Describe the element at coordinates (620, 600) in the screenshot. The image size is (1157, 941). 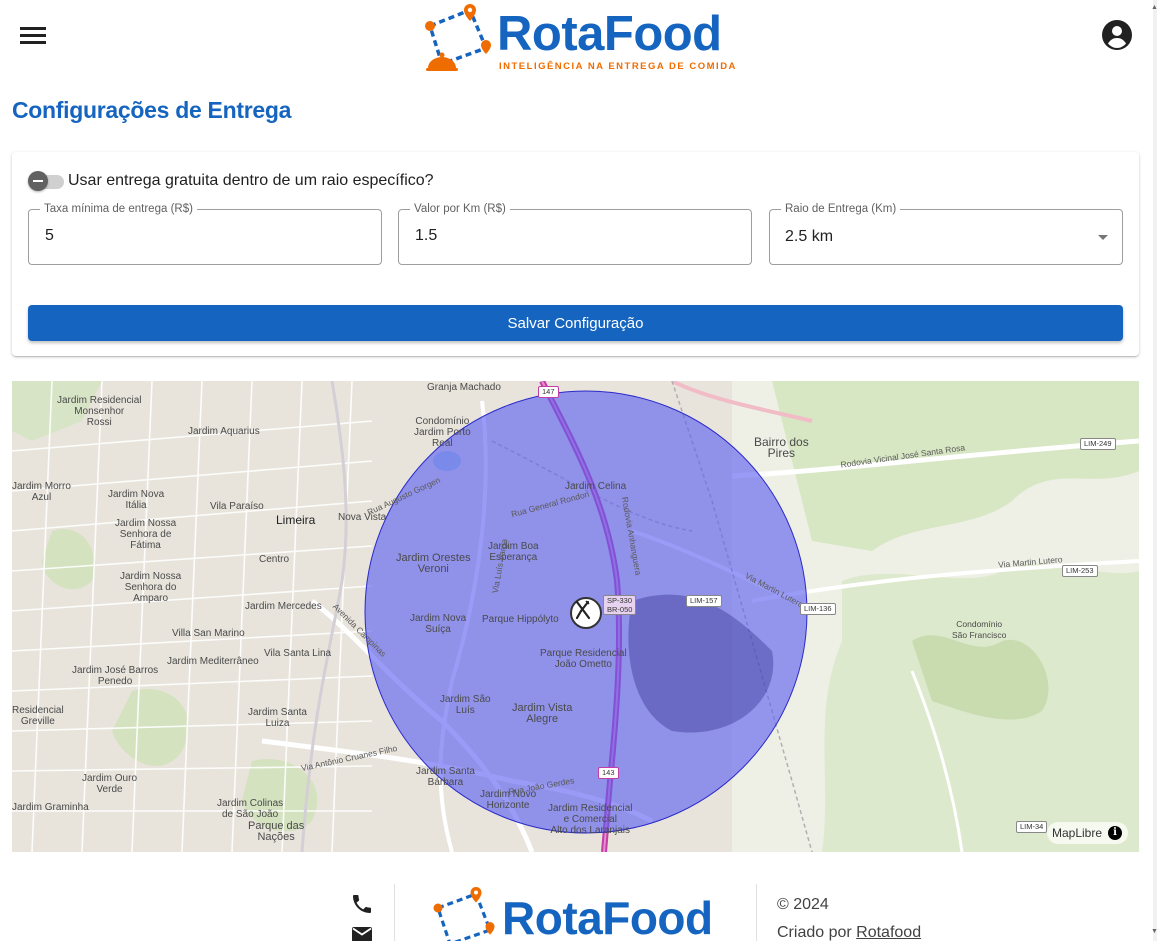
I see `shield-label: SP-330` at that location.